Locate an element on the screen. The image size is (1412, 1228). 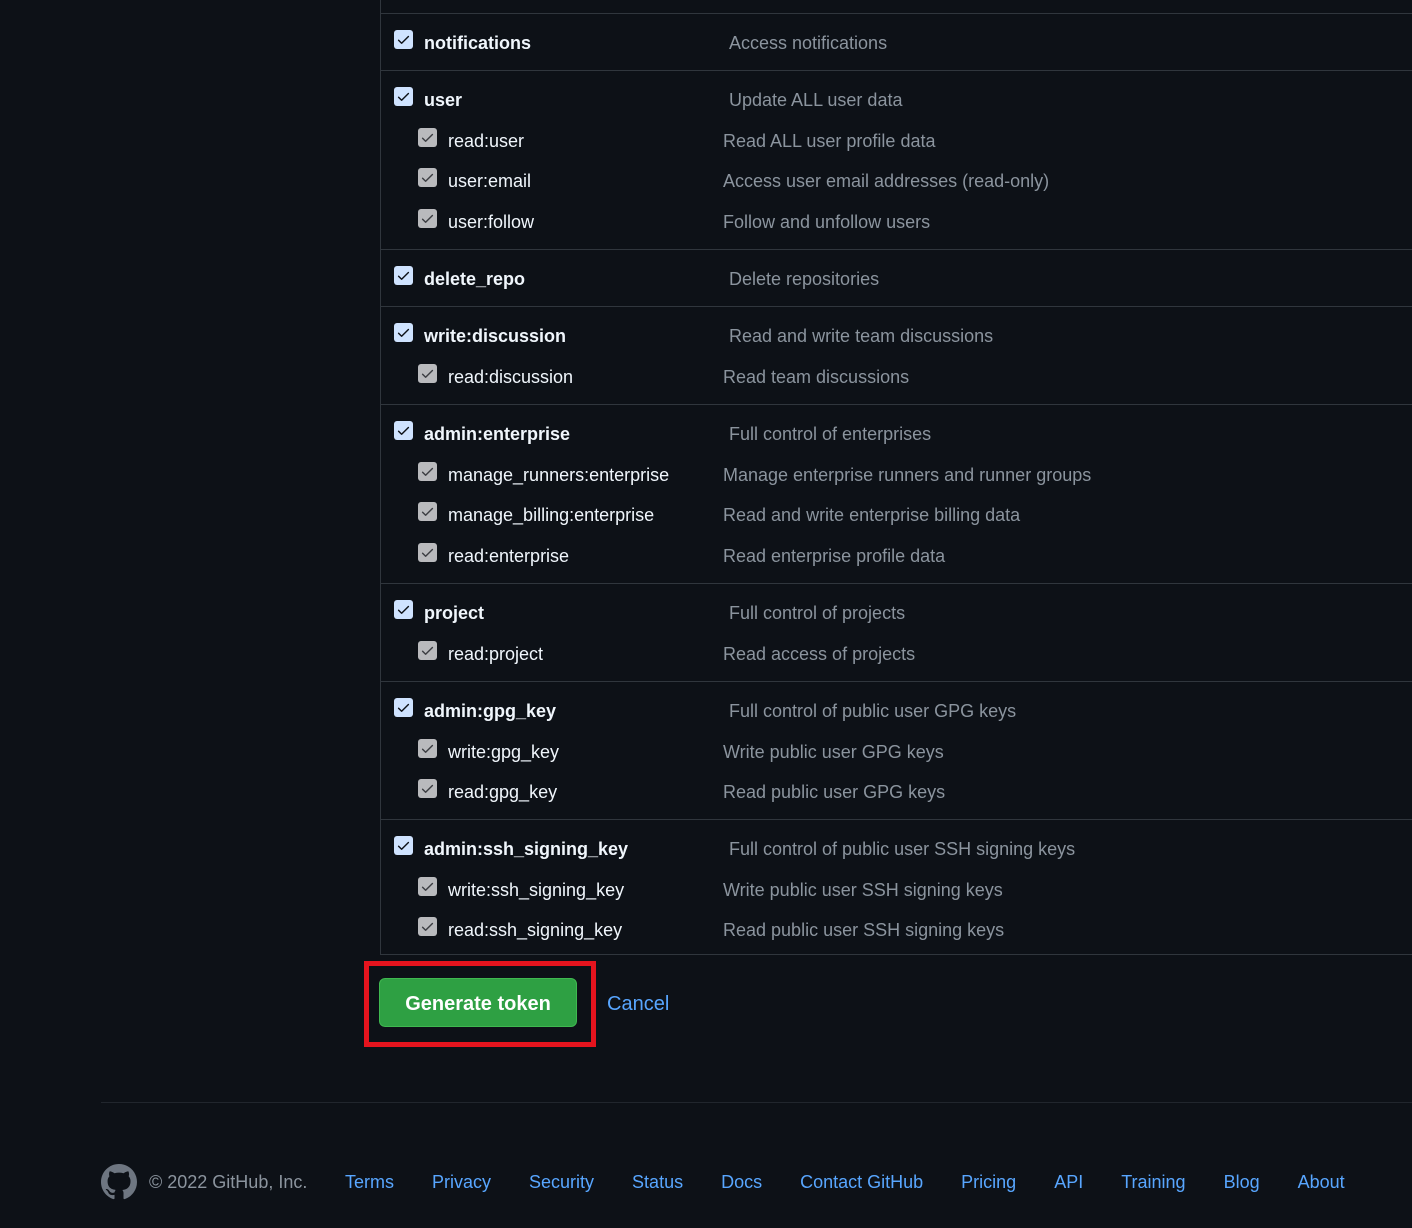
sub-scope-name: write:ssh_signing_key is located at coordinates (536, 889).